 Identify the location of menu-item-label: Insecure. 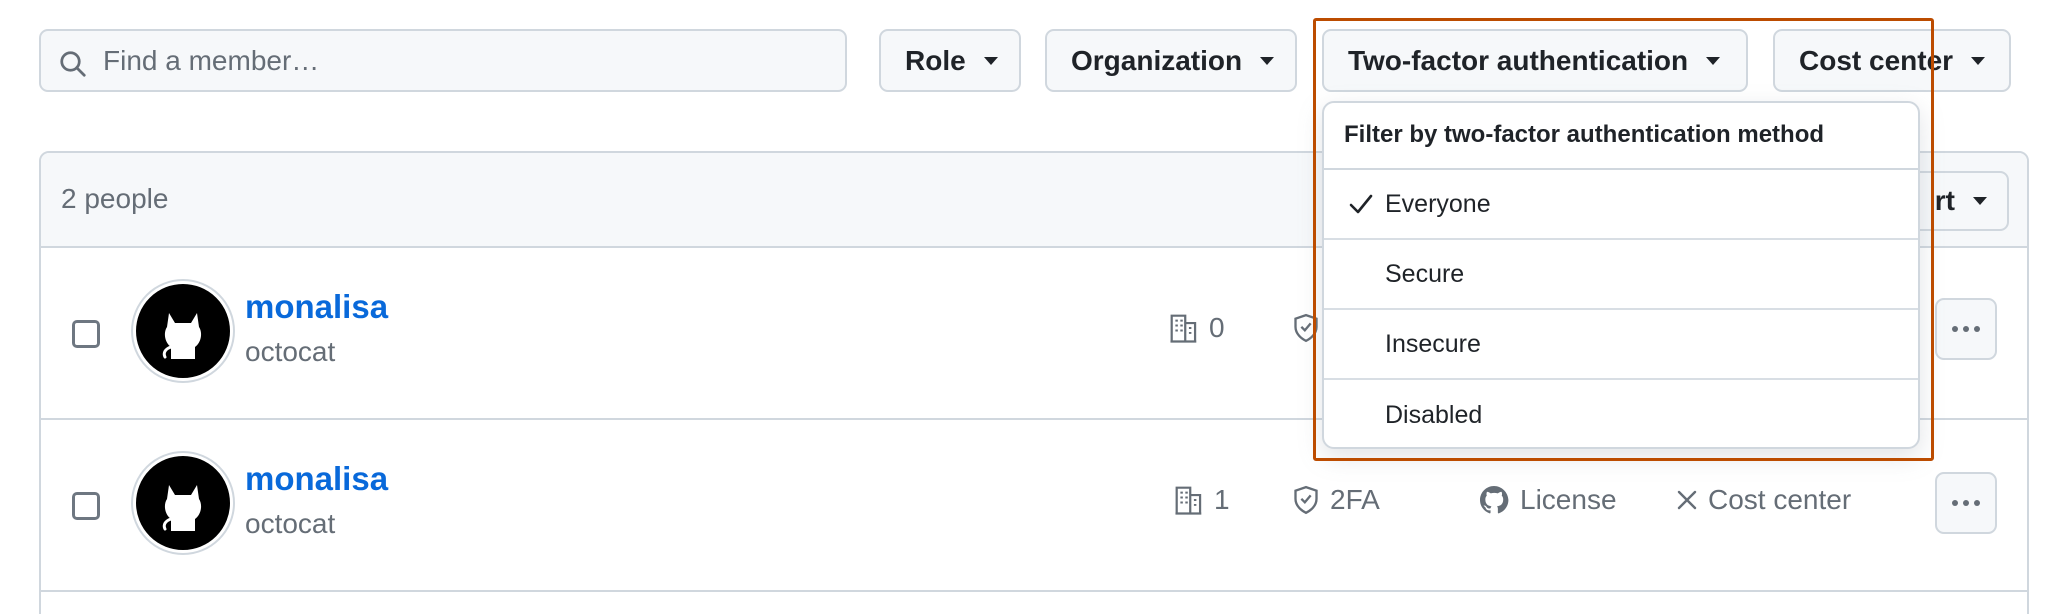
(1433, 343).